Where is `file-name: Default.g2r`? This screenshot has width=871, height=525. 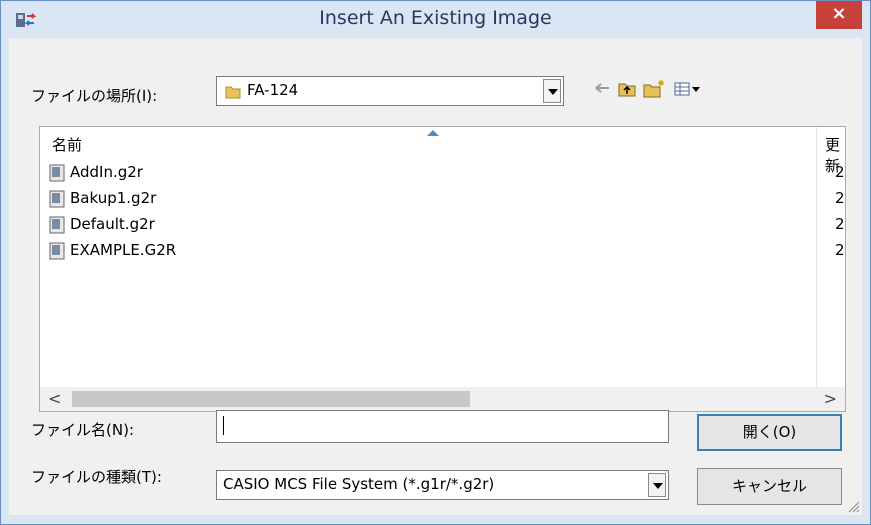
file-name: Default.g2r is located at coordinates (112, 224).